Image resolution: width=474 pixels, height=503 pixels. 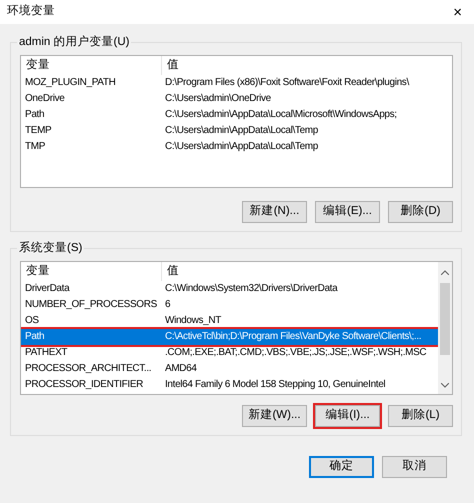 I want to click on variable-value: .COM;.EXE;.BAT;.CMD;.VBS;.VBE;.JS;.JSE;.WSF;.WSH;.MSC, so click(x=296, y=353).